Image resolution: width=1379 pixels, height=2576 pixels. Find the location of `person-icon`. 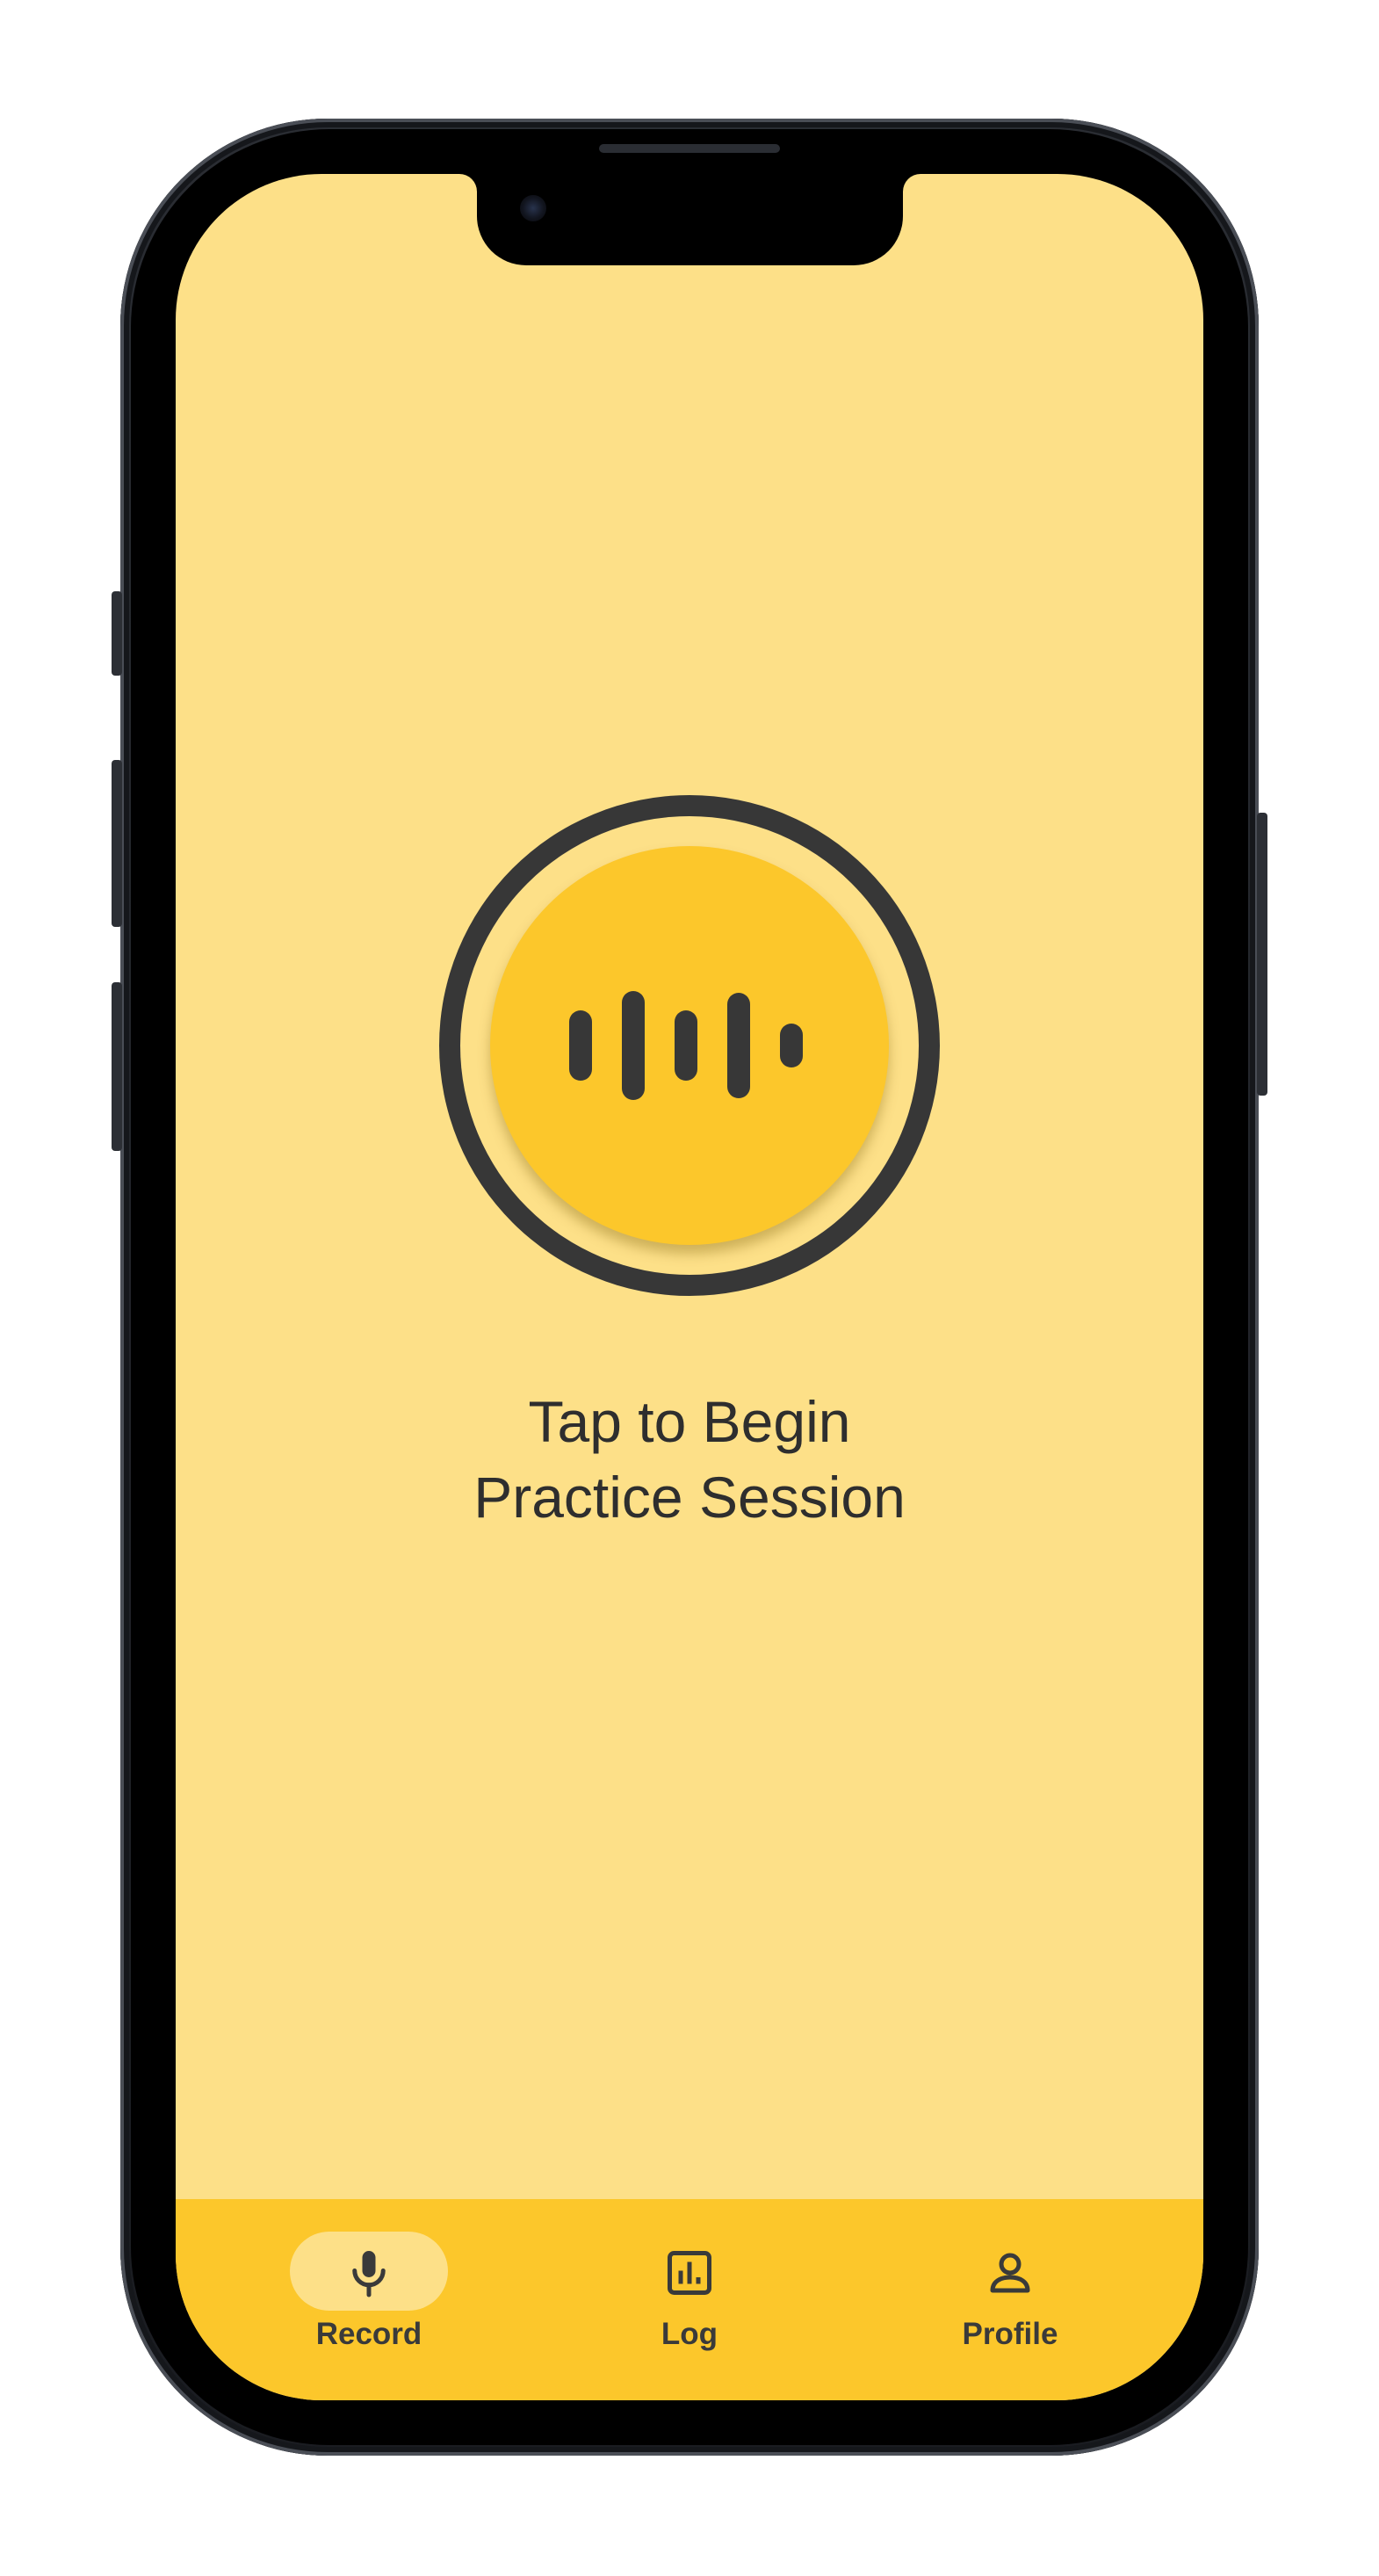

person-icon is located at coordinates (1010, 2273).